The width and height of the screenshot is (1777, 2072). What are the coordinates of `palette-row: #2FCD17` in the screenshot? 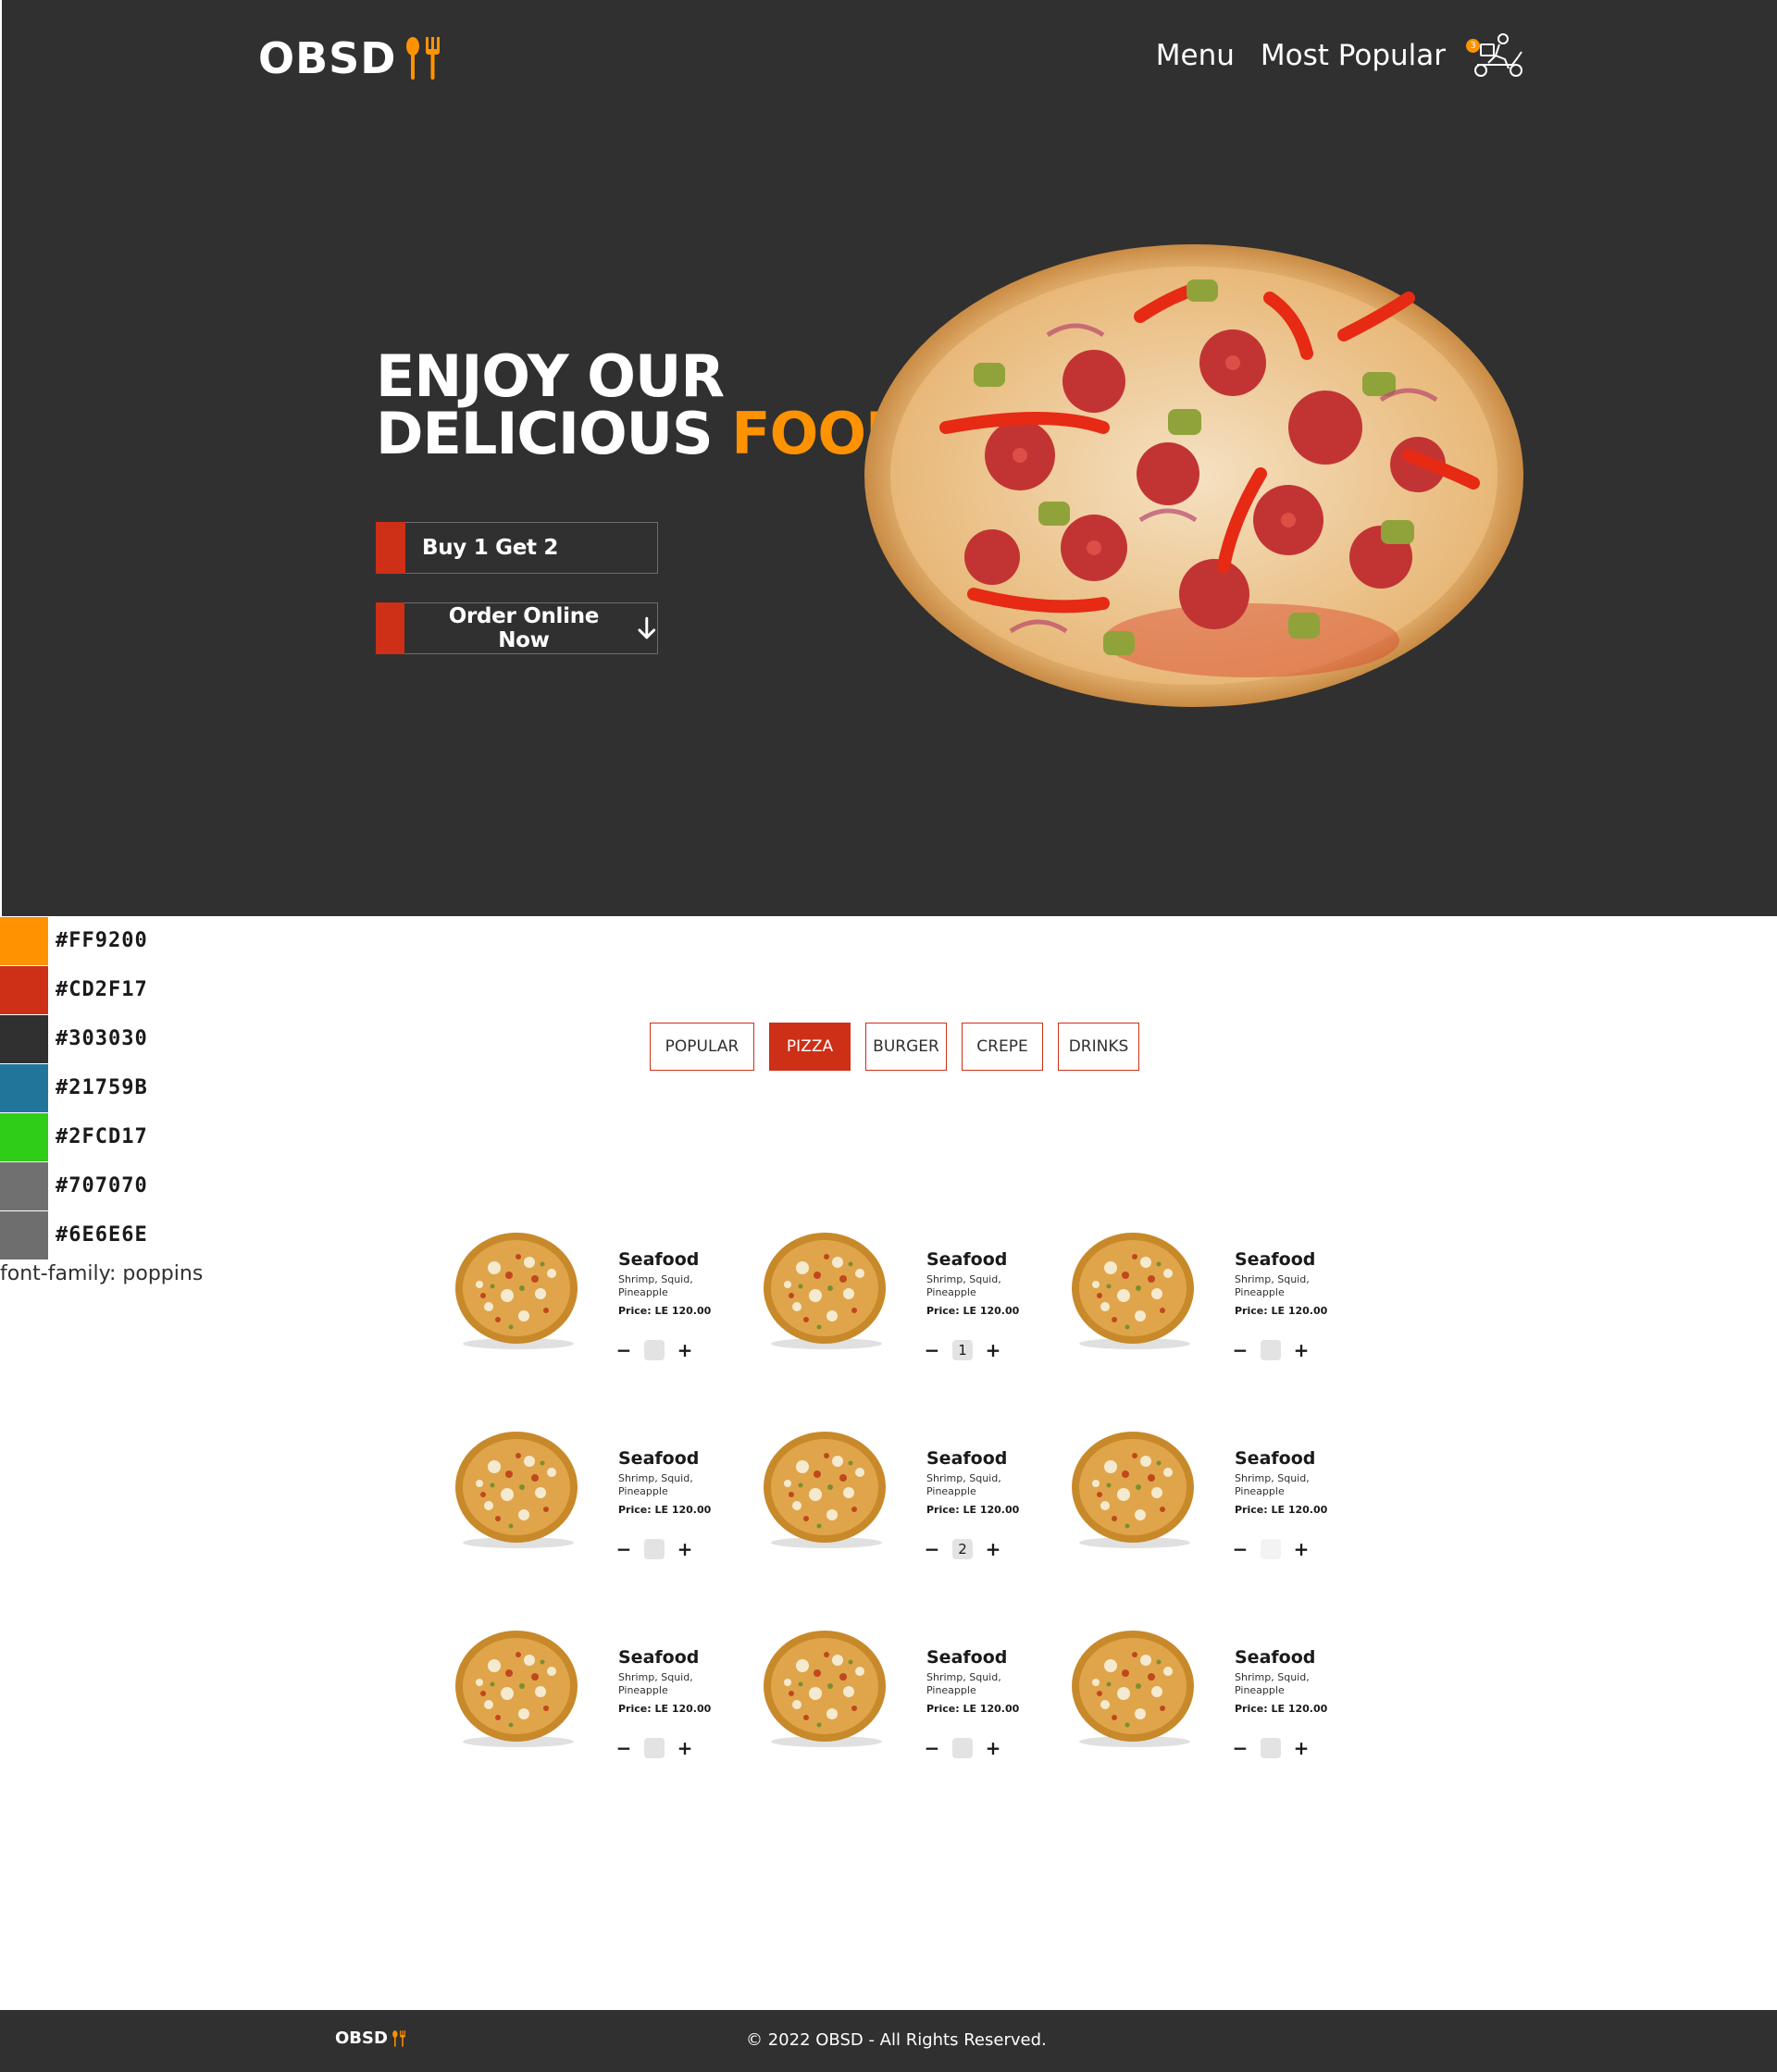 It's located at (74, 1136).